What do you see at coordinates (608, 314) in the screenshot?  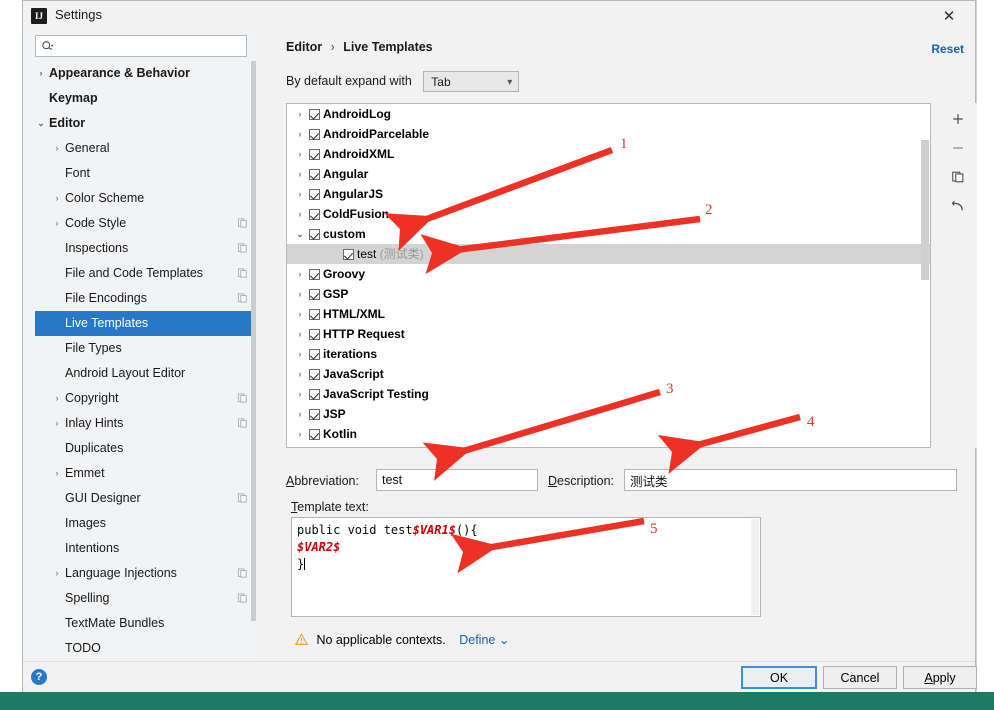 I see `template-tree-row: › HTML/XML` at bounding box center [608, 314].